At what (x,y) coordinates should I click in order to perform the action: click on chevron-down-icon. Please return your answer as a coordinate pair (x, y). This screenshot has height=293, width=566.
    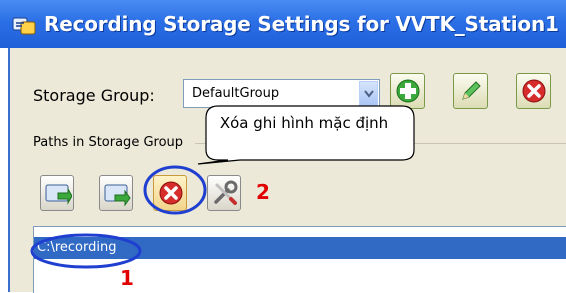
    Looking at the image, I should click on (369, 94).